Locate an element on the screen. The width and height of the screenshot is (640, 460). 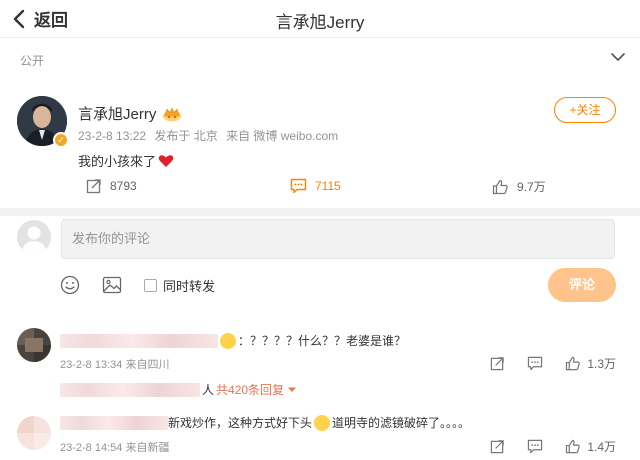
comment-button: 7115 is located at coordinates (315, 186).